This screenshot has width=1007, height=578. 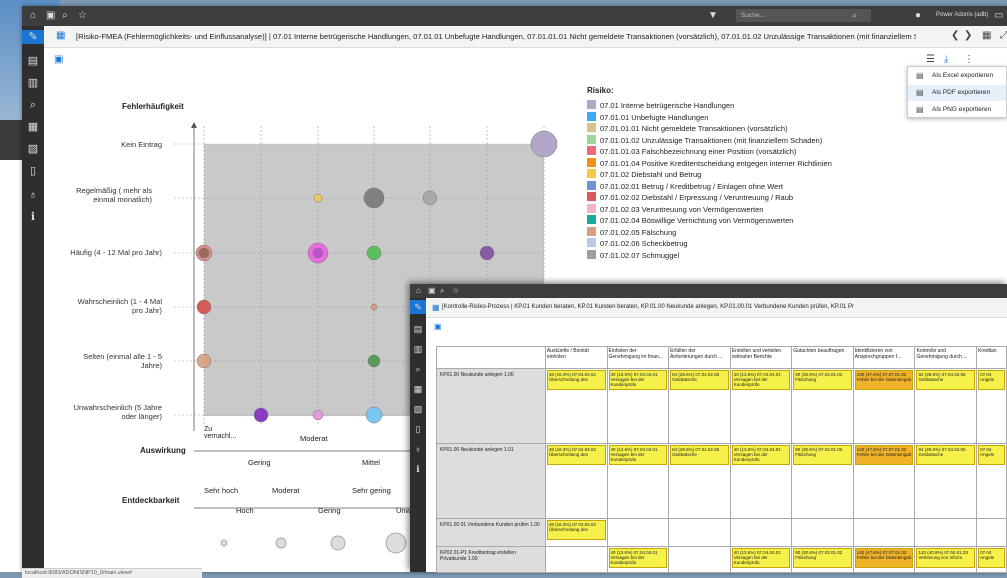 What do you see at coordinates (418, 369) in the screenshot?
I see `second-search-side-icon: ⌕` at bounding box center [418, 369].